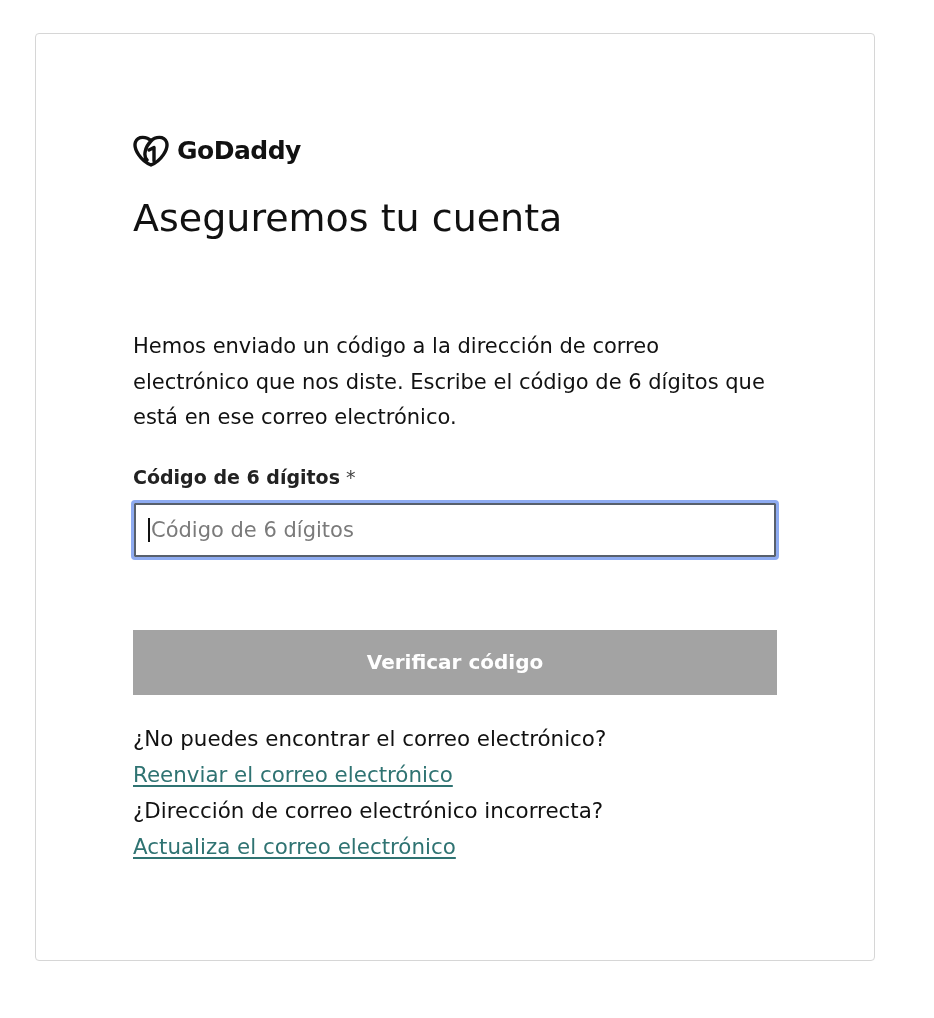  I want to click on logo-text: GoDaddy, so click(239, 151).